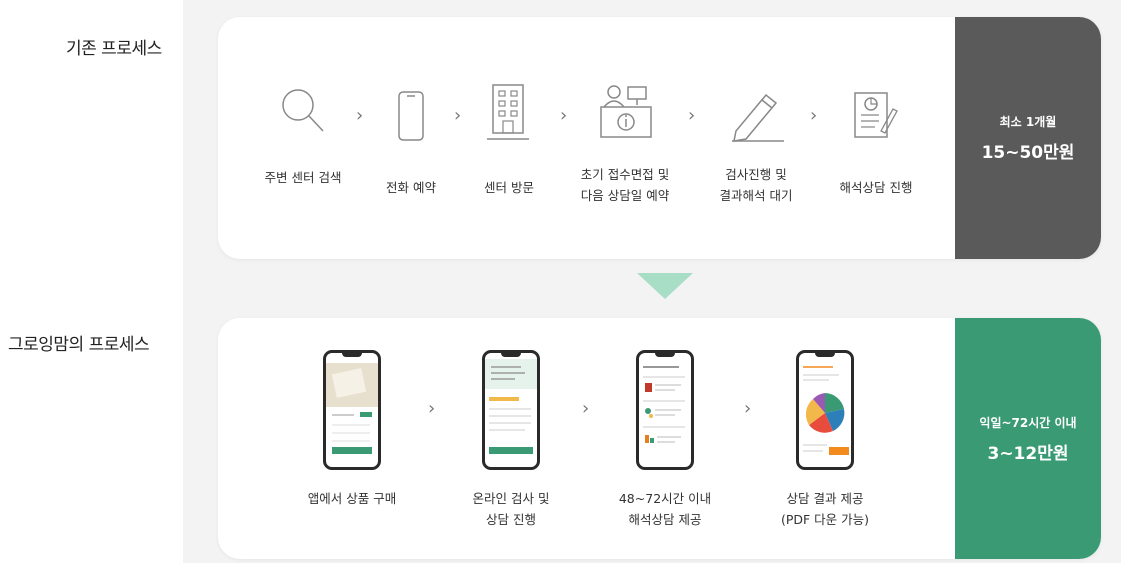 The image size is (1121, 563). What do you see at coordinates (511, 509) in the screenshot?
I see `growing-step-2: 온라인 검사 및 상담 진행` at bounding box center [511, 509].